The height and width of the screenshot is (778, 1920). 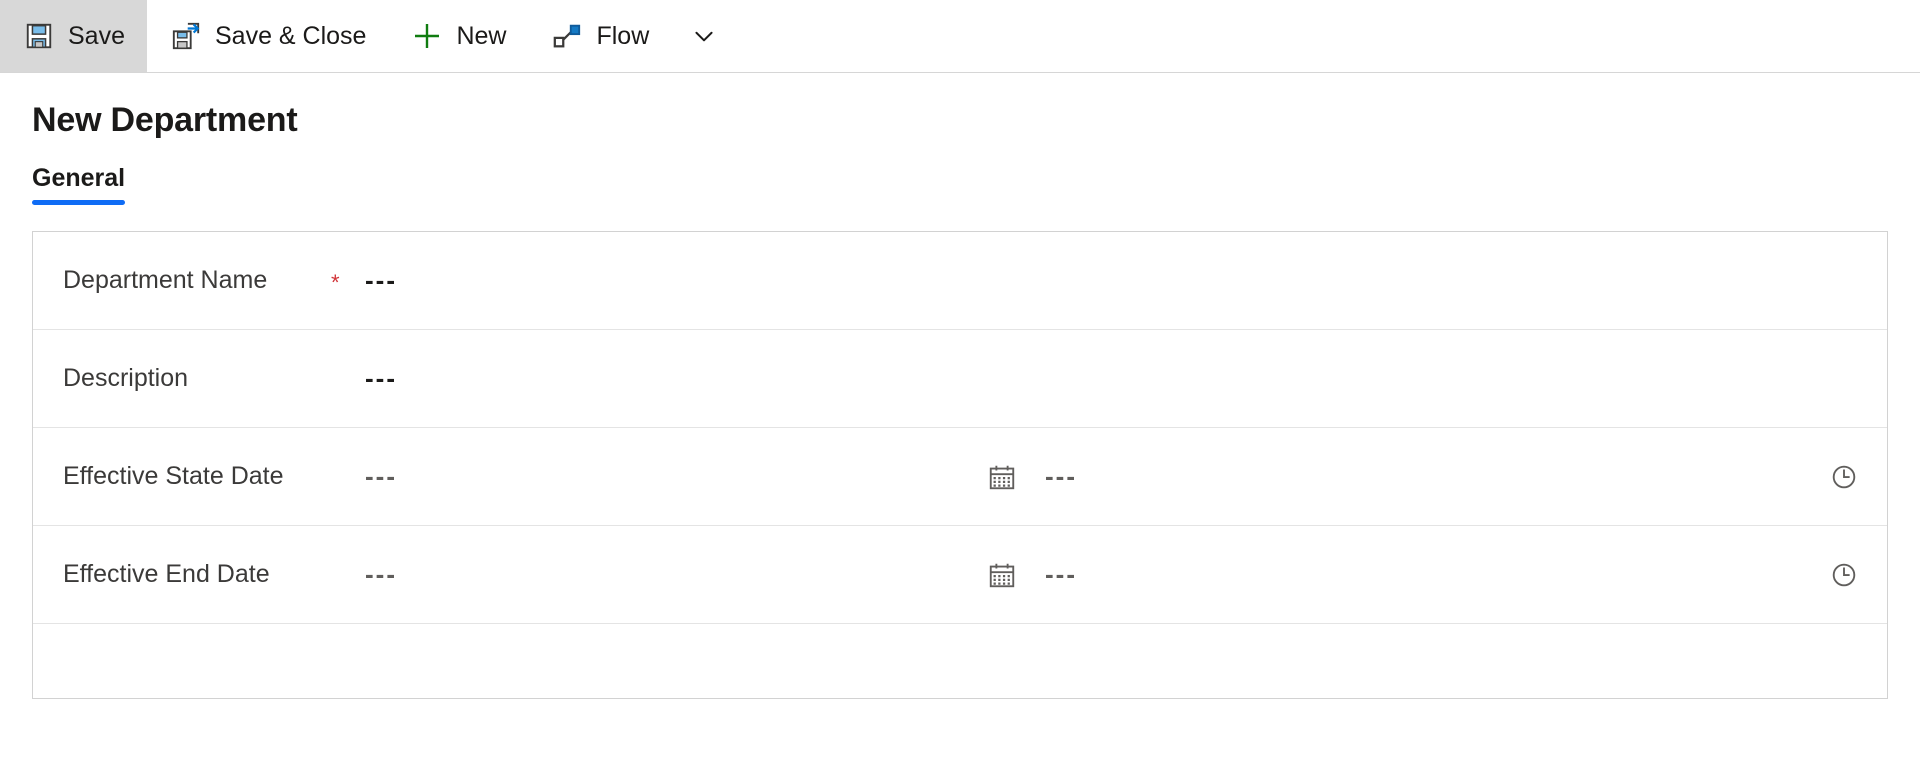 I want to click on field-value-description: ---, so click(x=381, y=378).